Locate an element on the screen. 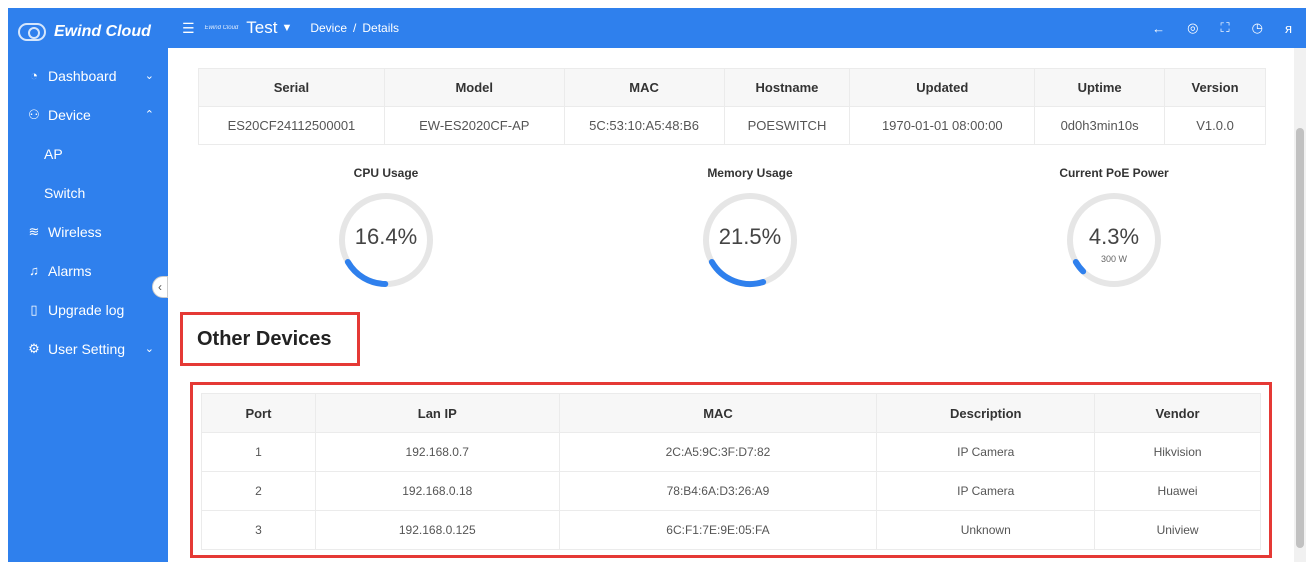  sidebar-item-device: ⚇ Device ⌃ is located at coordinates (88, 114).